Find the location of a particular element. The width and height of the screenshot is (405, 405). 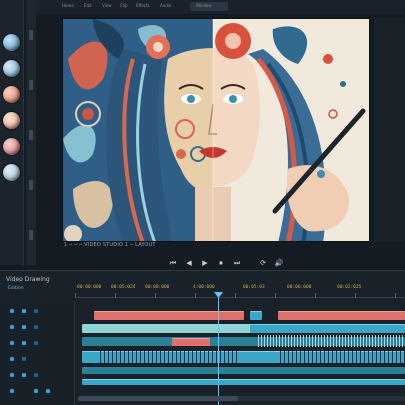

skip-back-icon: ⏮ is located at coordinates (173, 263).